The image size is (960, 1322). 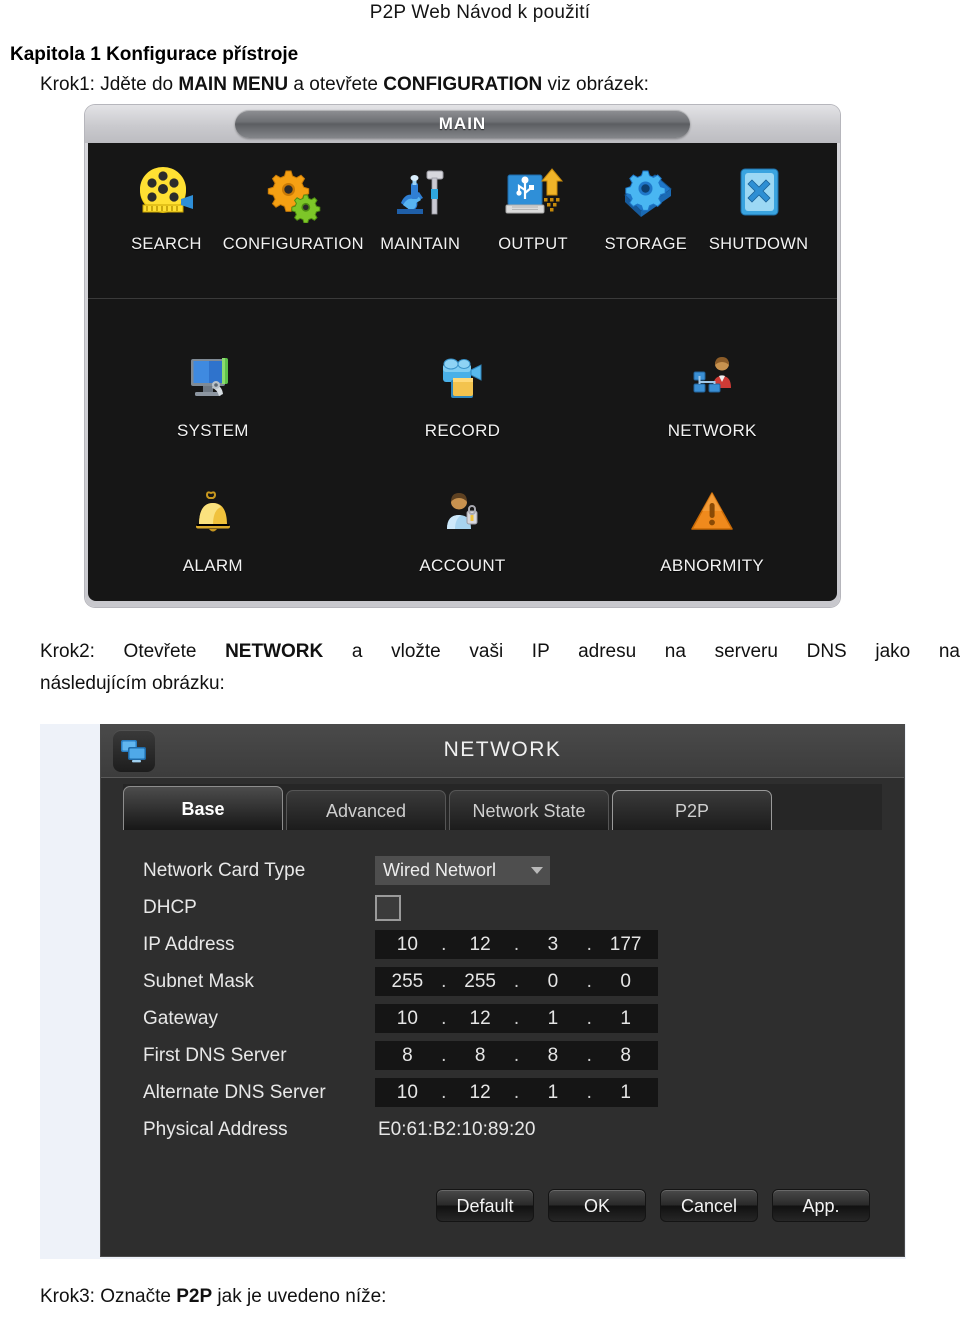 I want to click on ip-octet-3: 3, so click(x=553, y=945).